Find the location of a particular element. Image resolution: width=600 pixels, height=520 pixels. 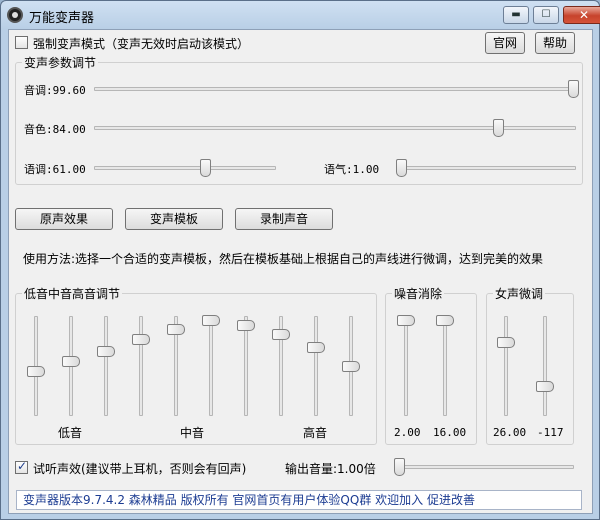

treble-label: 高音 is located at coordinates (315, 433).